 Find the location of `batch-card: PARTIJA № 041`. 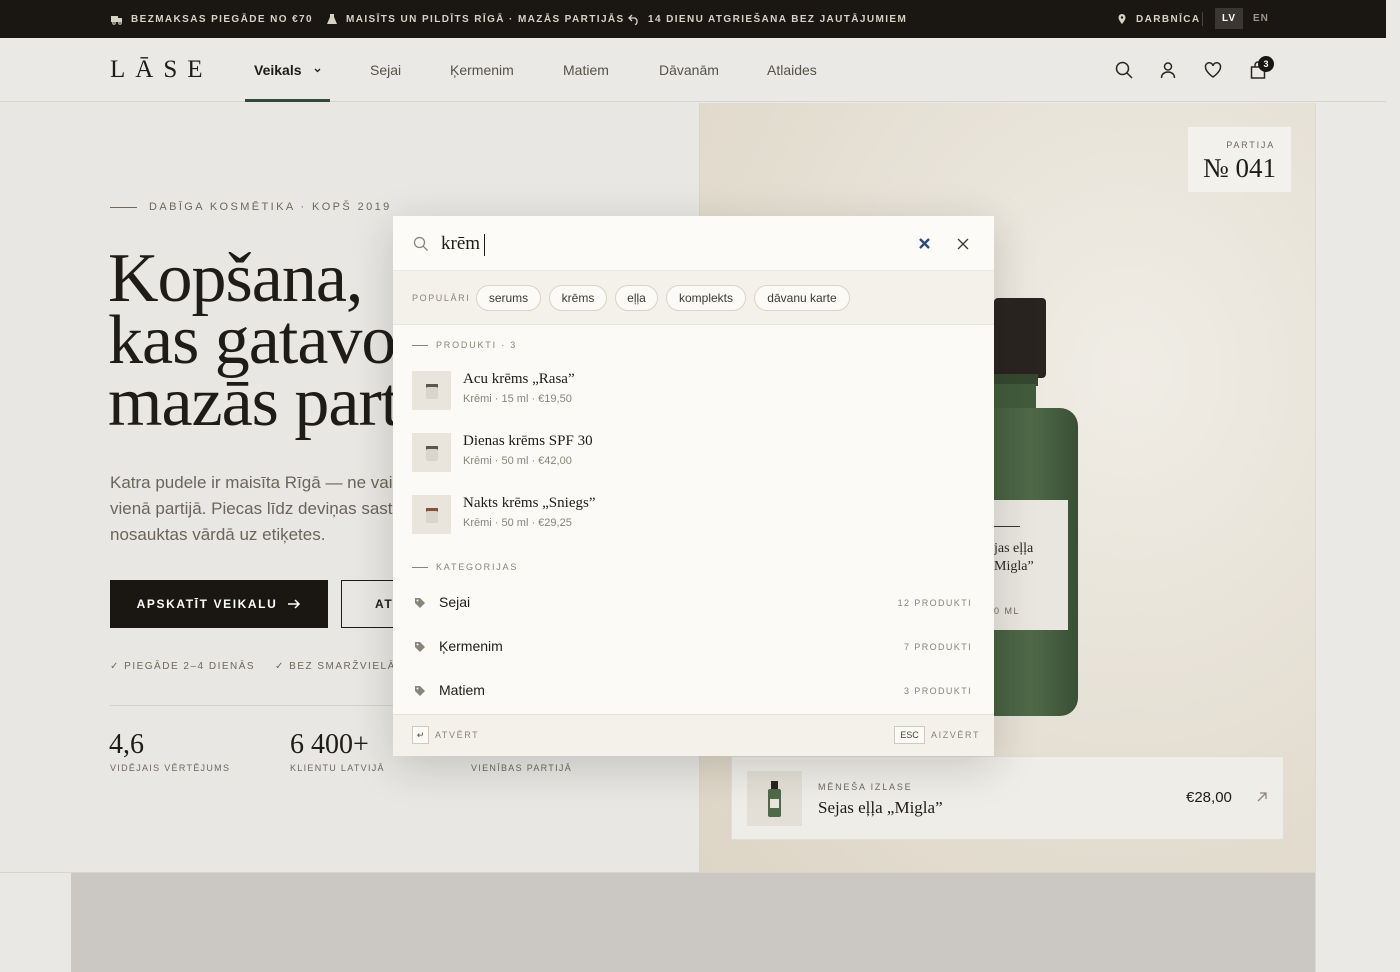

batch-card: PARTIJA № 041 is located at coordinates (1239, 159).